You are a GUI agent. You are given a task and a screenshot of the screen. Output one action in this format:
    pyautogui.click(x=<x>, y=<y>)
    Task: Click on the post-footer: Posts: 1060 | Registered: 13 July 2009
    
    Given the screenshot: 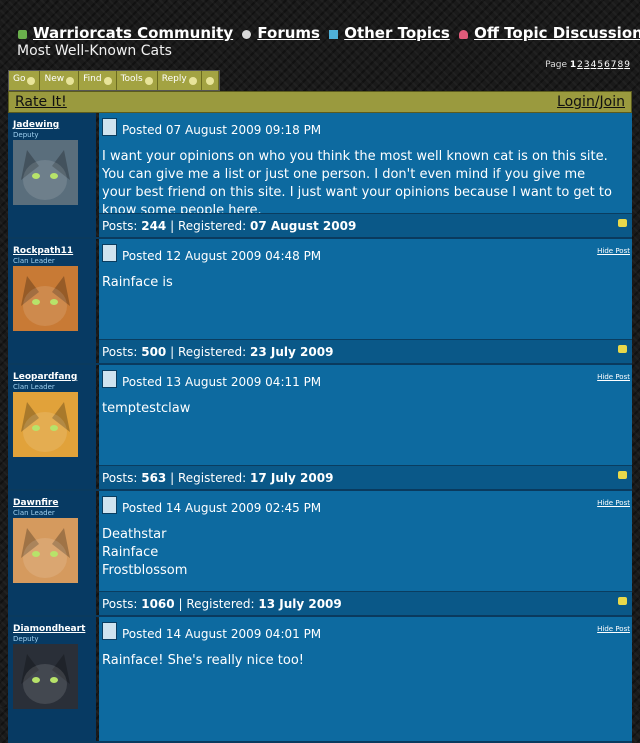 What is the action you would take?
    pyautogui.click(x=365, y=603)
    